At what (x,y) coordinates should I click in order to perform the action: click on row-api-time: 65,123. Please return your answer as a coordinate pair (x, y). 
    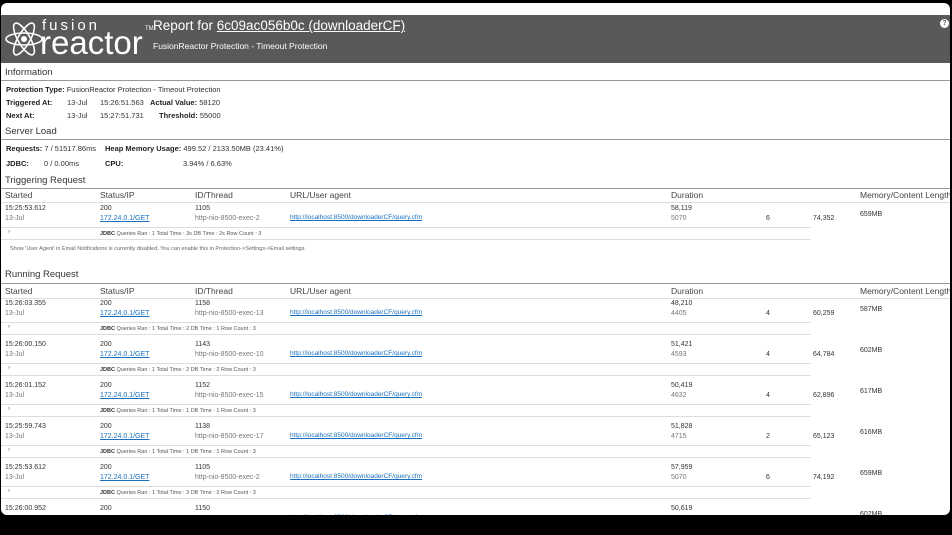
    Looking at the image, I should click on (824, 436).